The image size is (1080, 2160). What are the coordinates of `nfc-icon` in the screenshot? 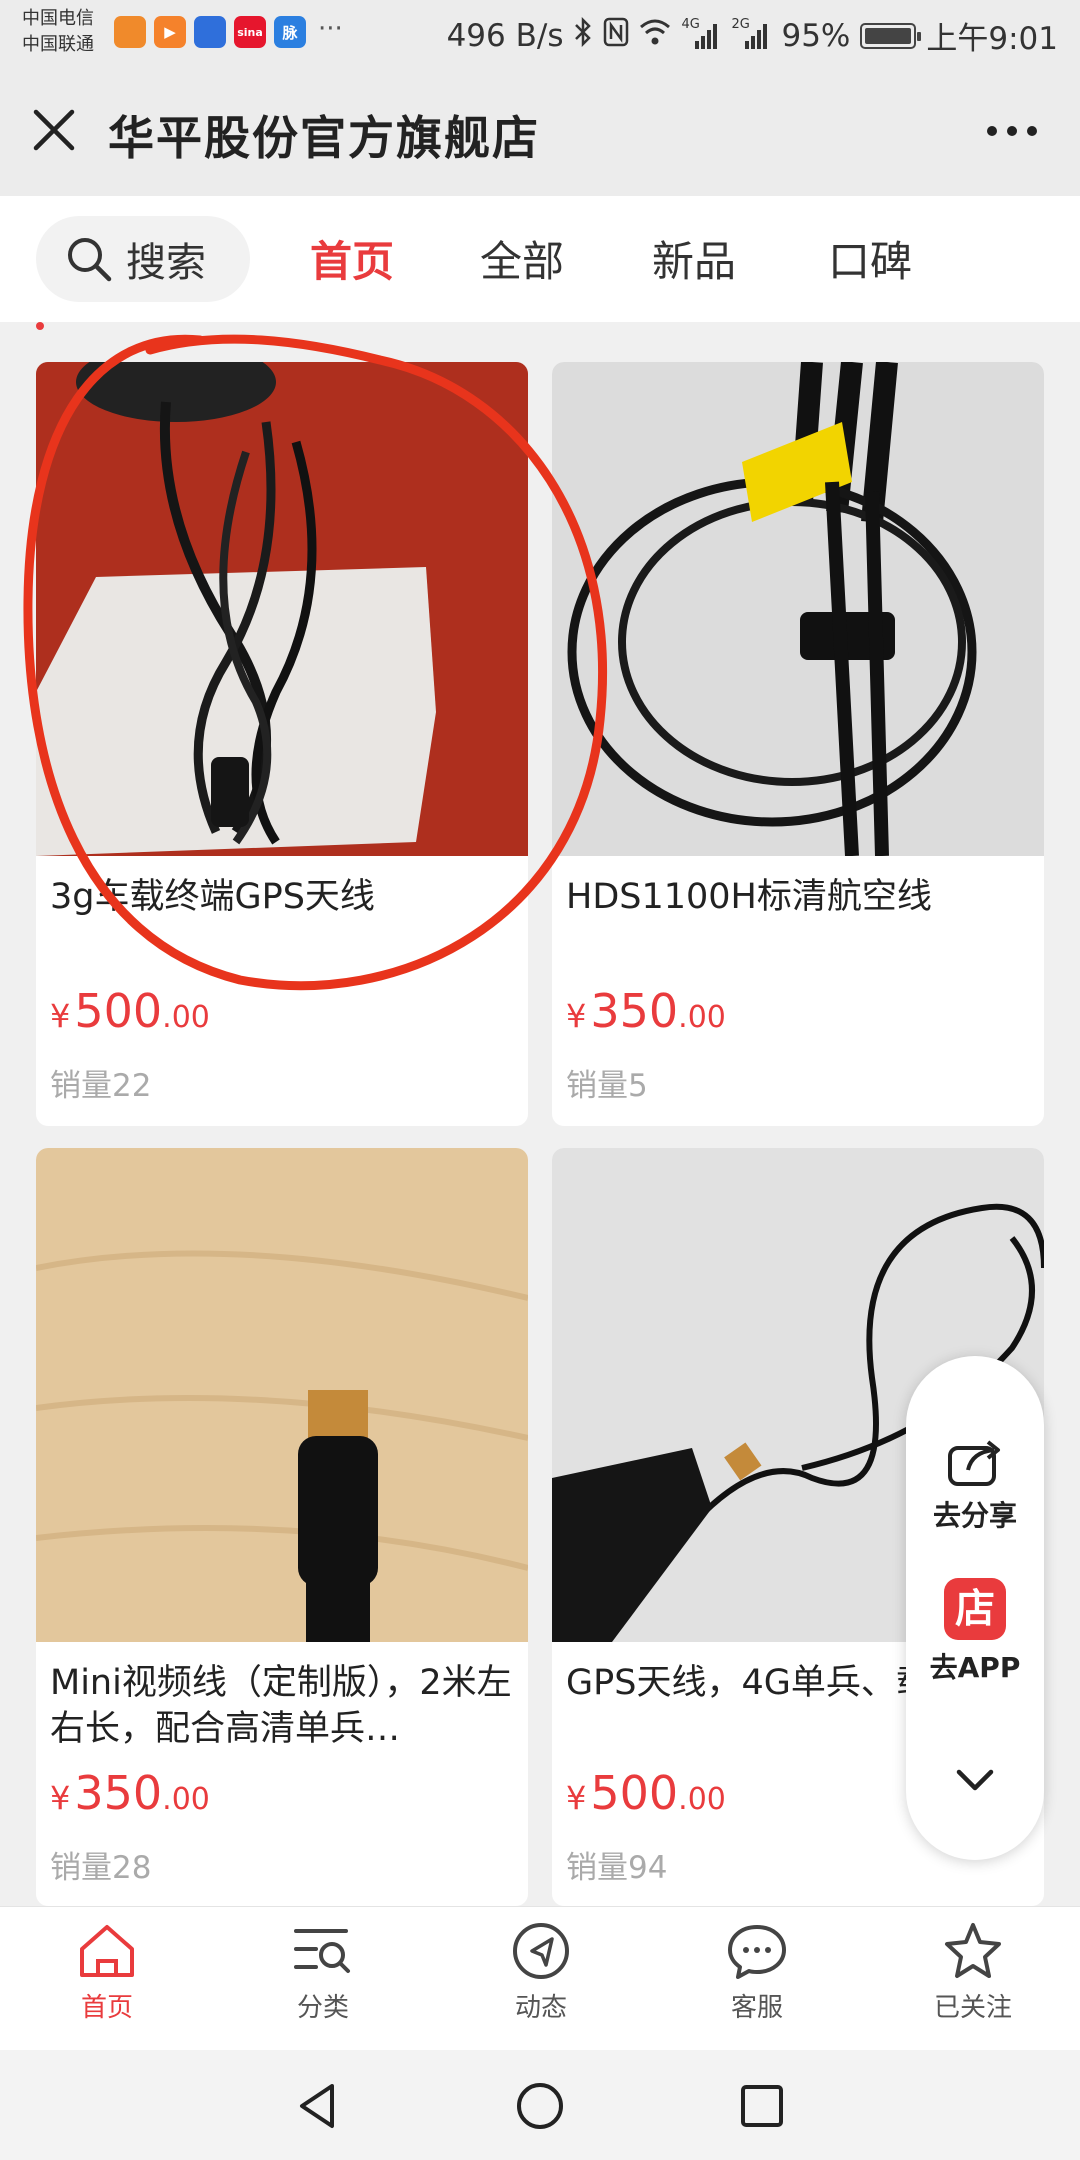 It's located at (616, 36).